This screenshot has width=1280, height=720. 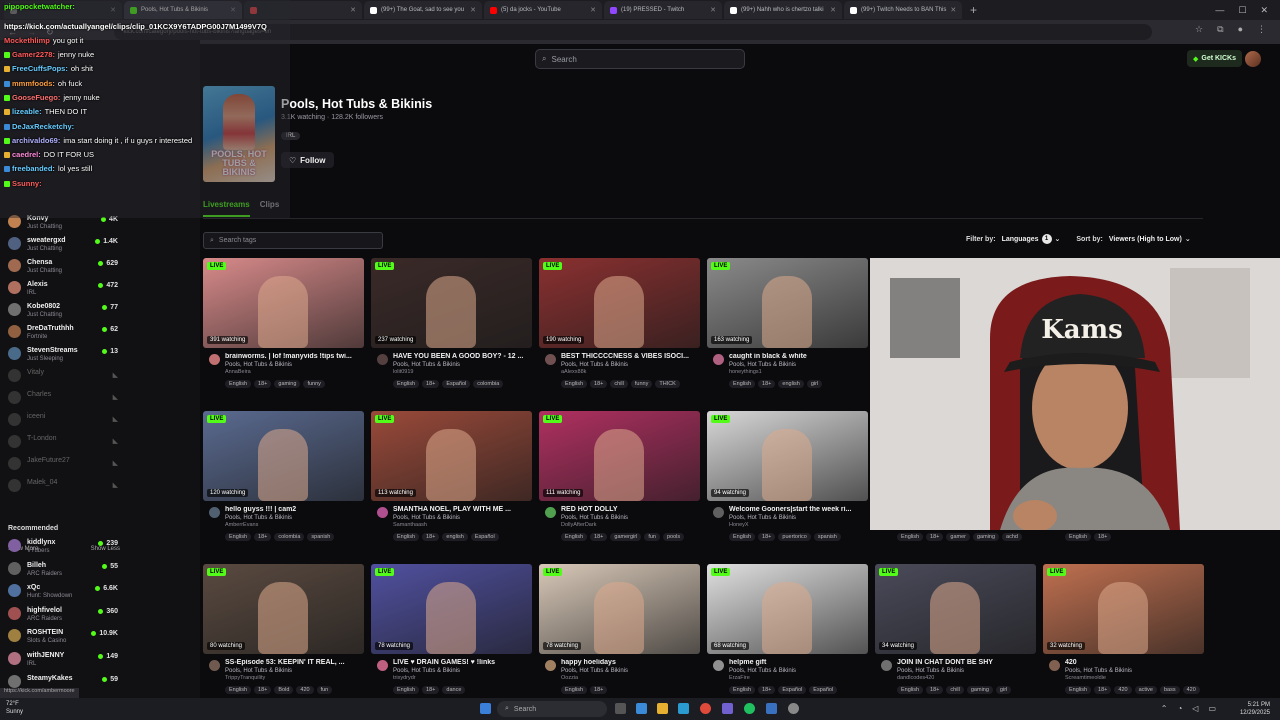 I want to click on stream-title: helpme gift, so click(x=798, y=662).